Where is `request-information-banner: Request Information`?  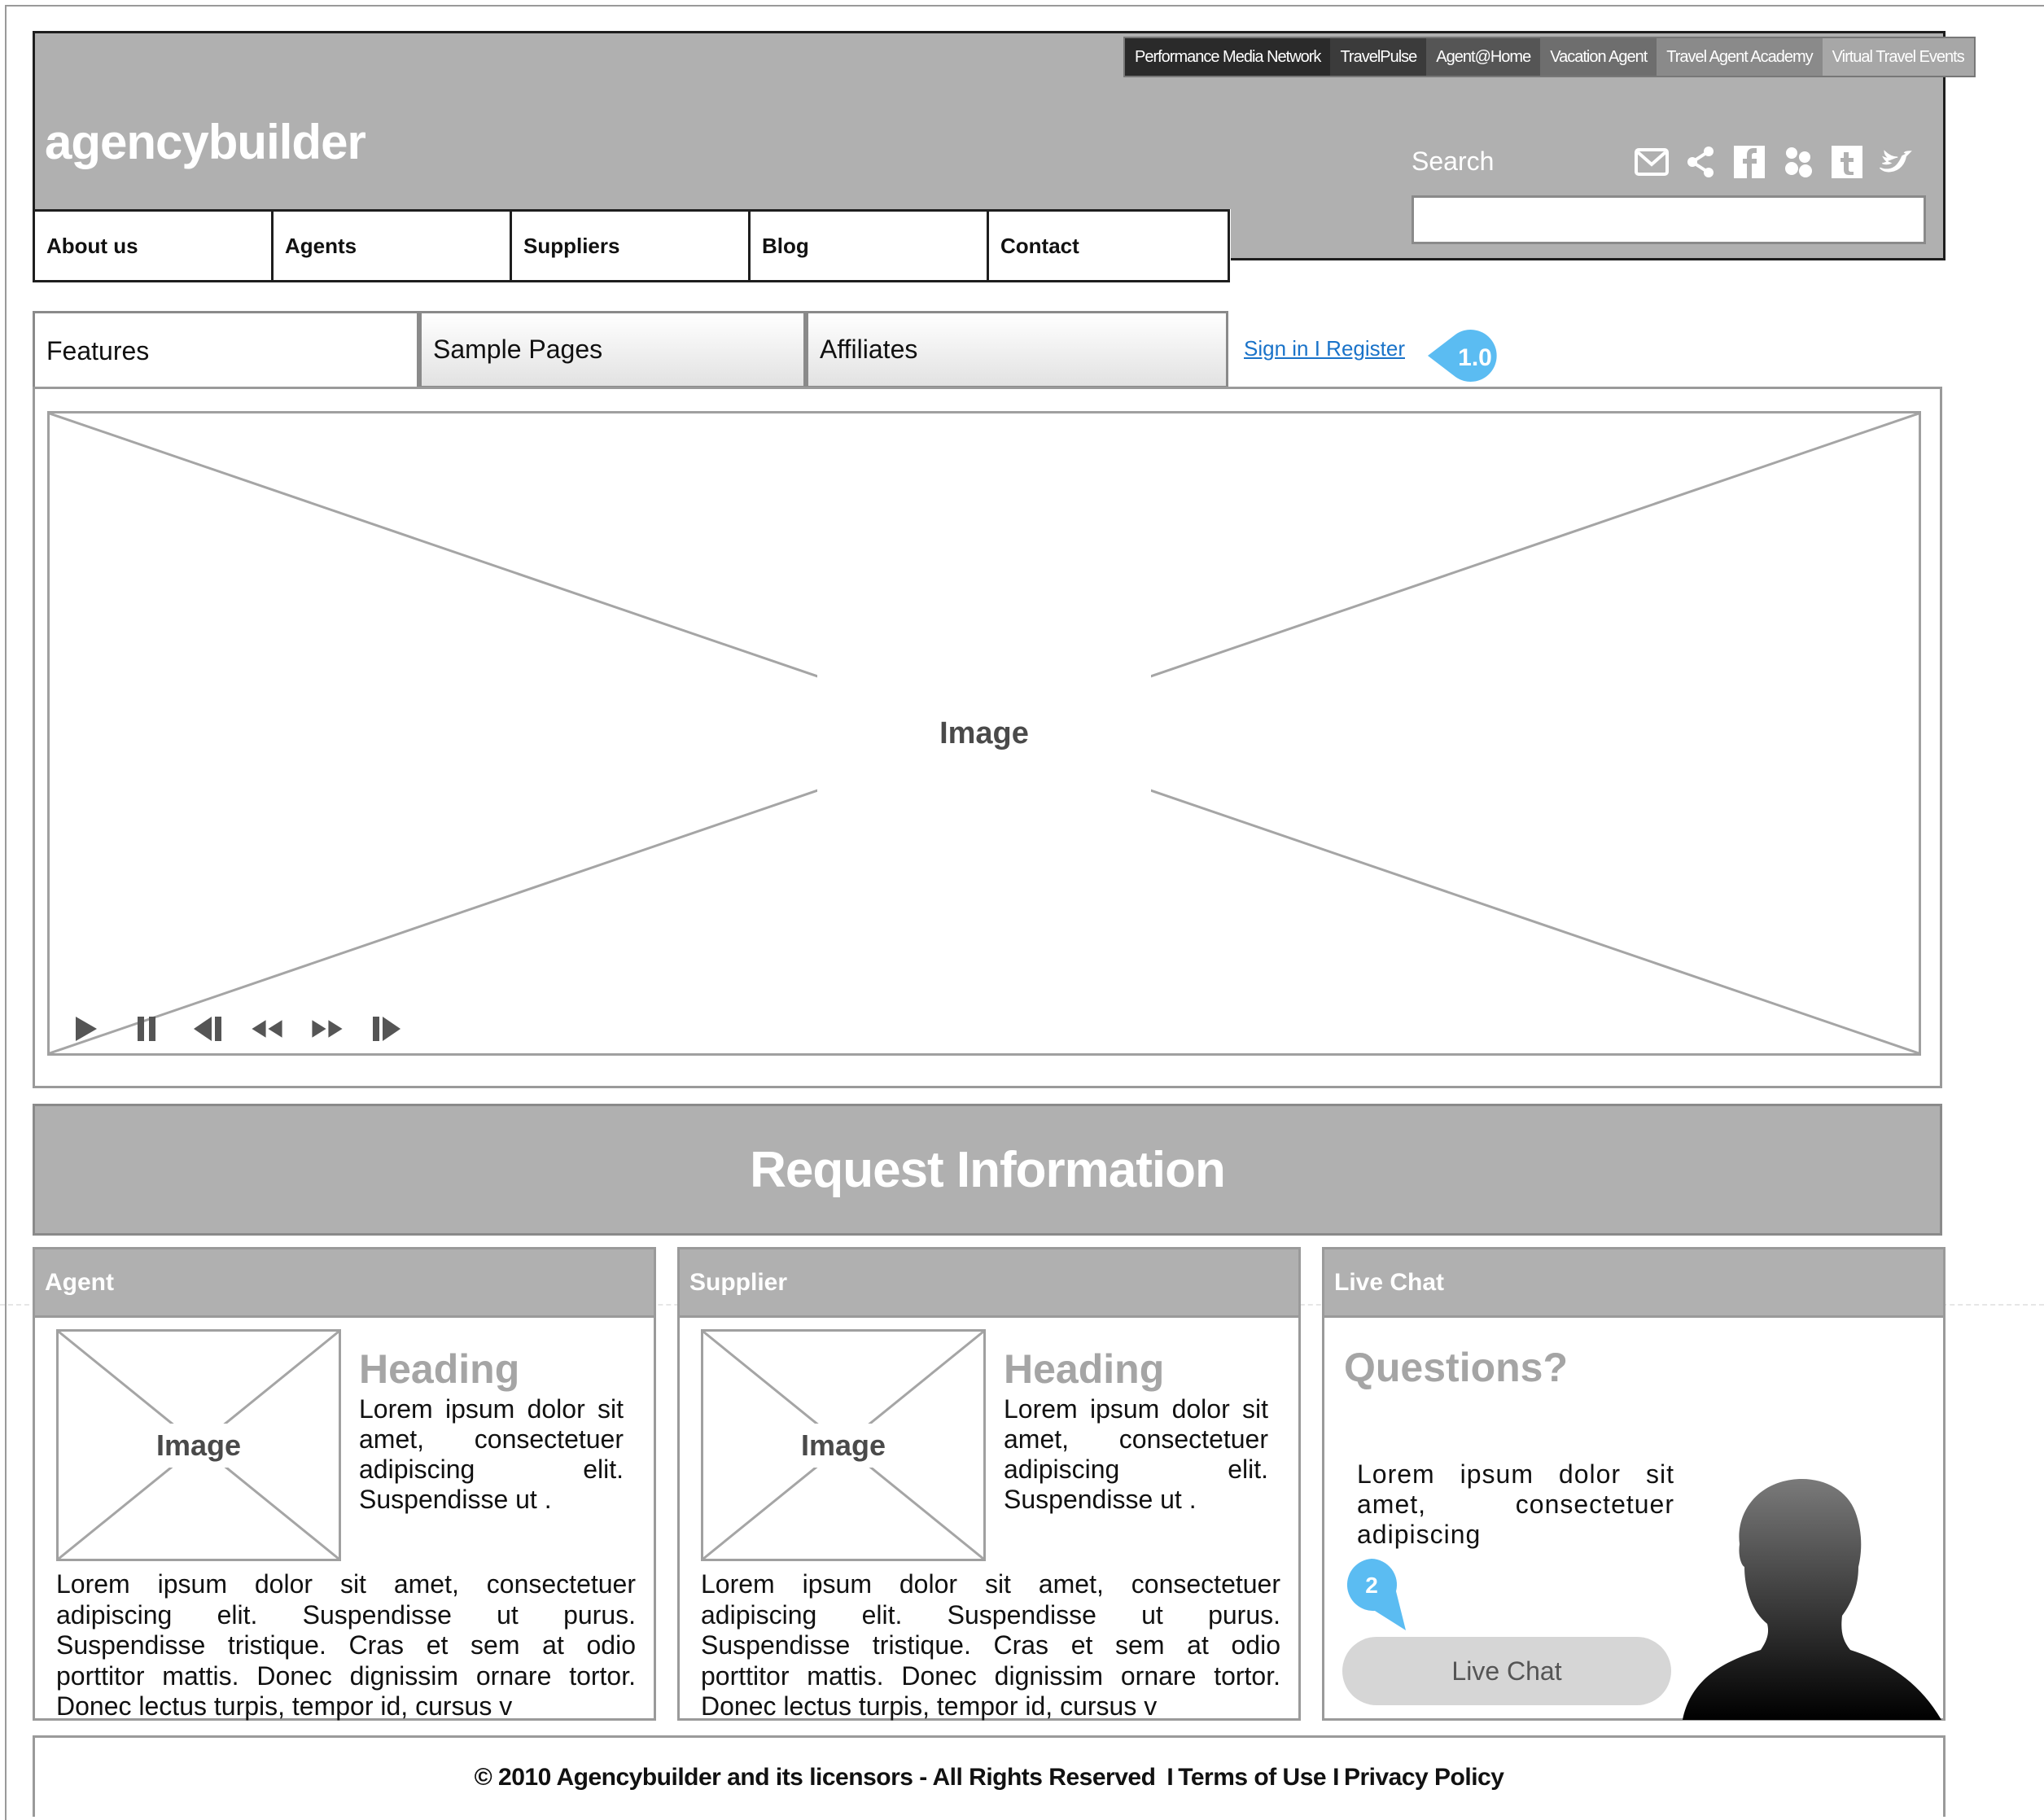 request-information-banner: Request Information is located at coordinates (987, 1170).